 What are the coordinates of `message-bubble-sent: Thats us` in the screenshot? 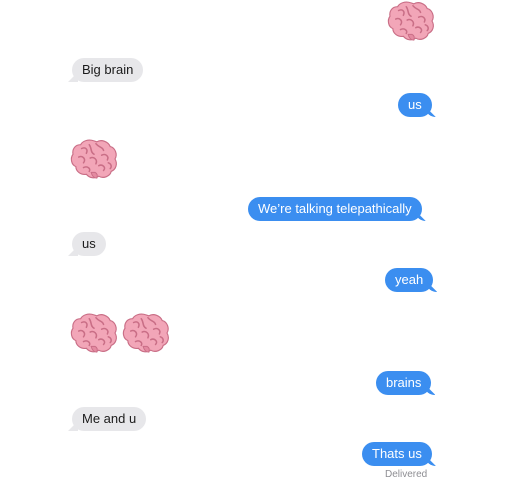 It's located at (397, 454).